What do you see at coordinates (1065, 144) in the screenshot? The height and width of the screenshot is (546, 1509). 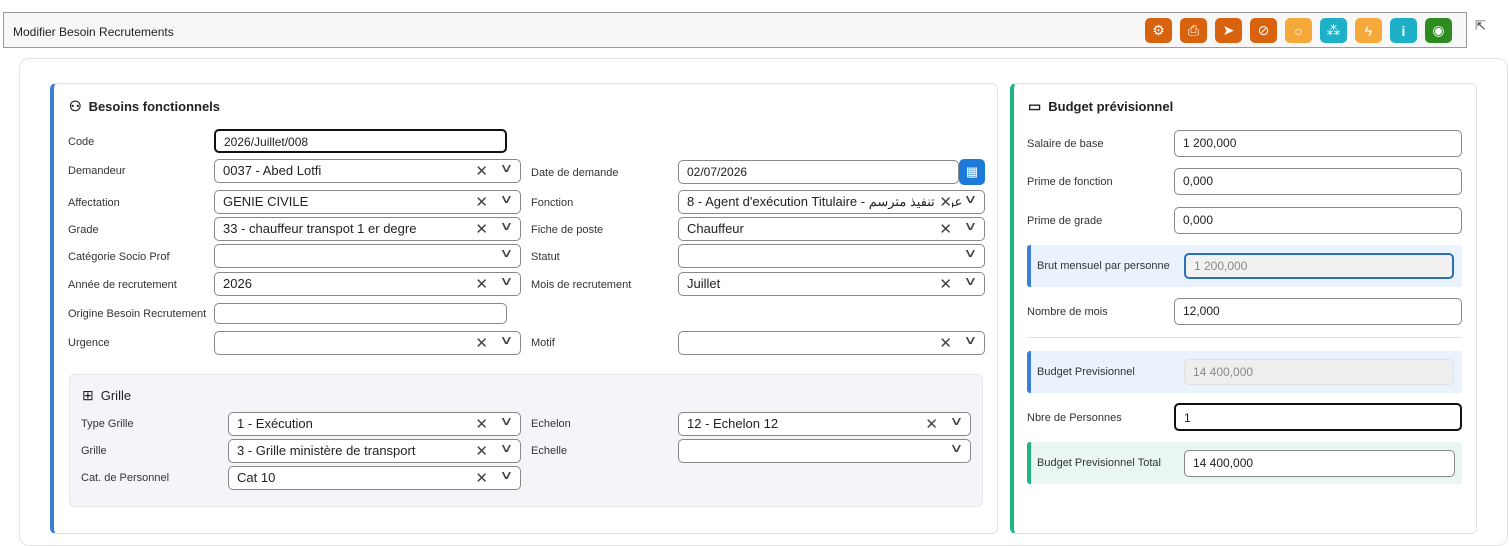 I see `salaire-base-label: Salaire de base` at bounding box center [1065, 144].